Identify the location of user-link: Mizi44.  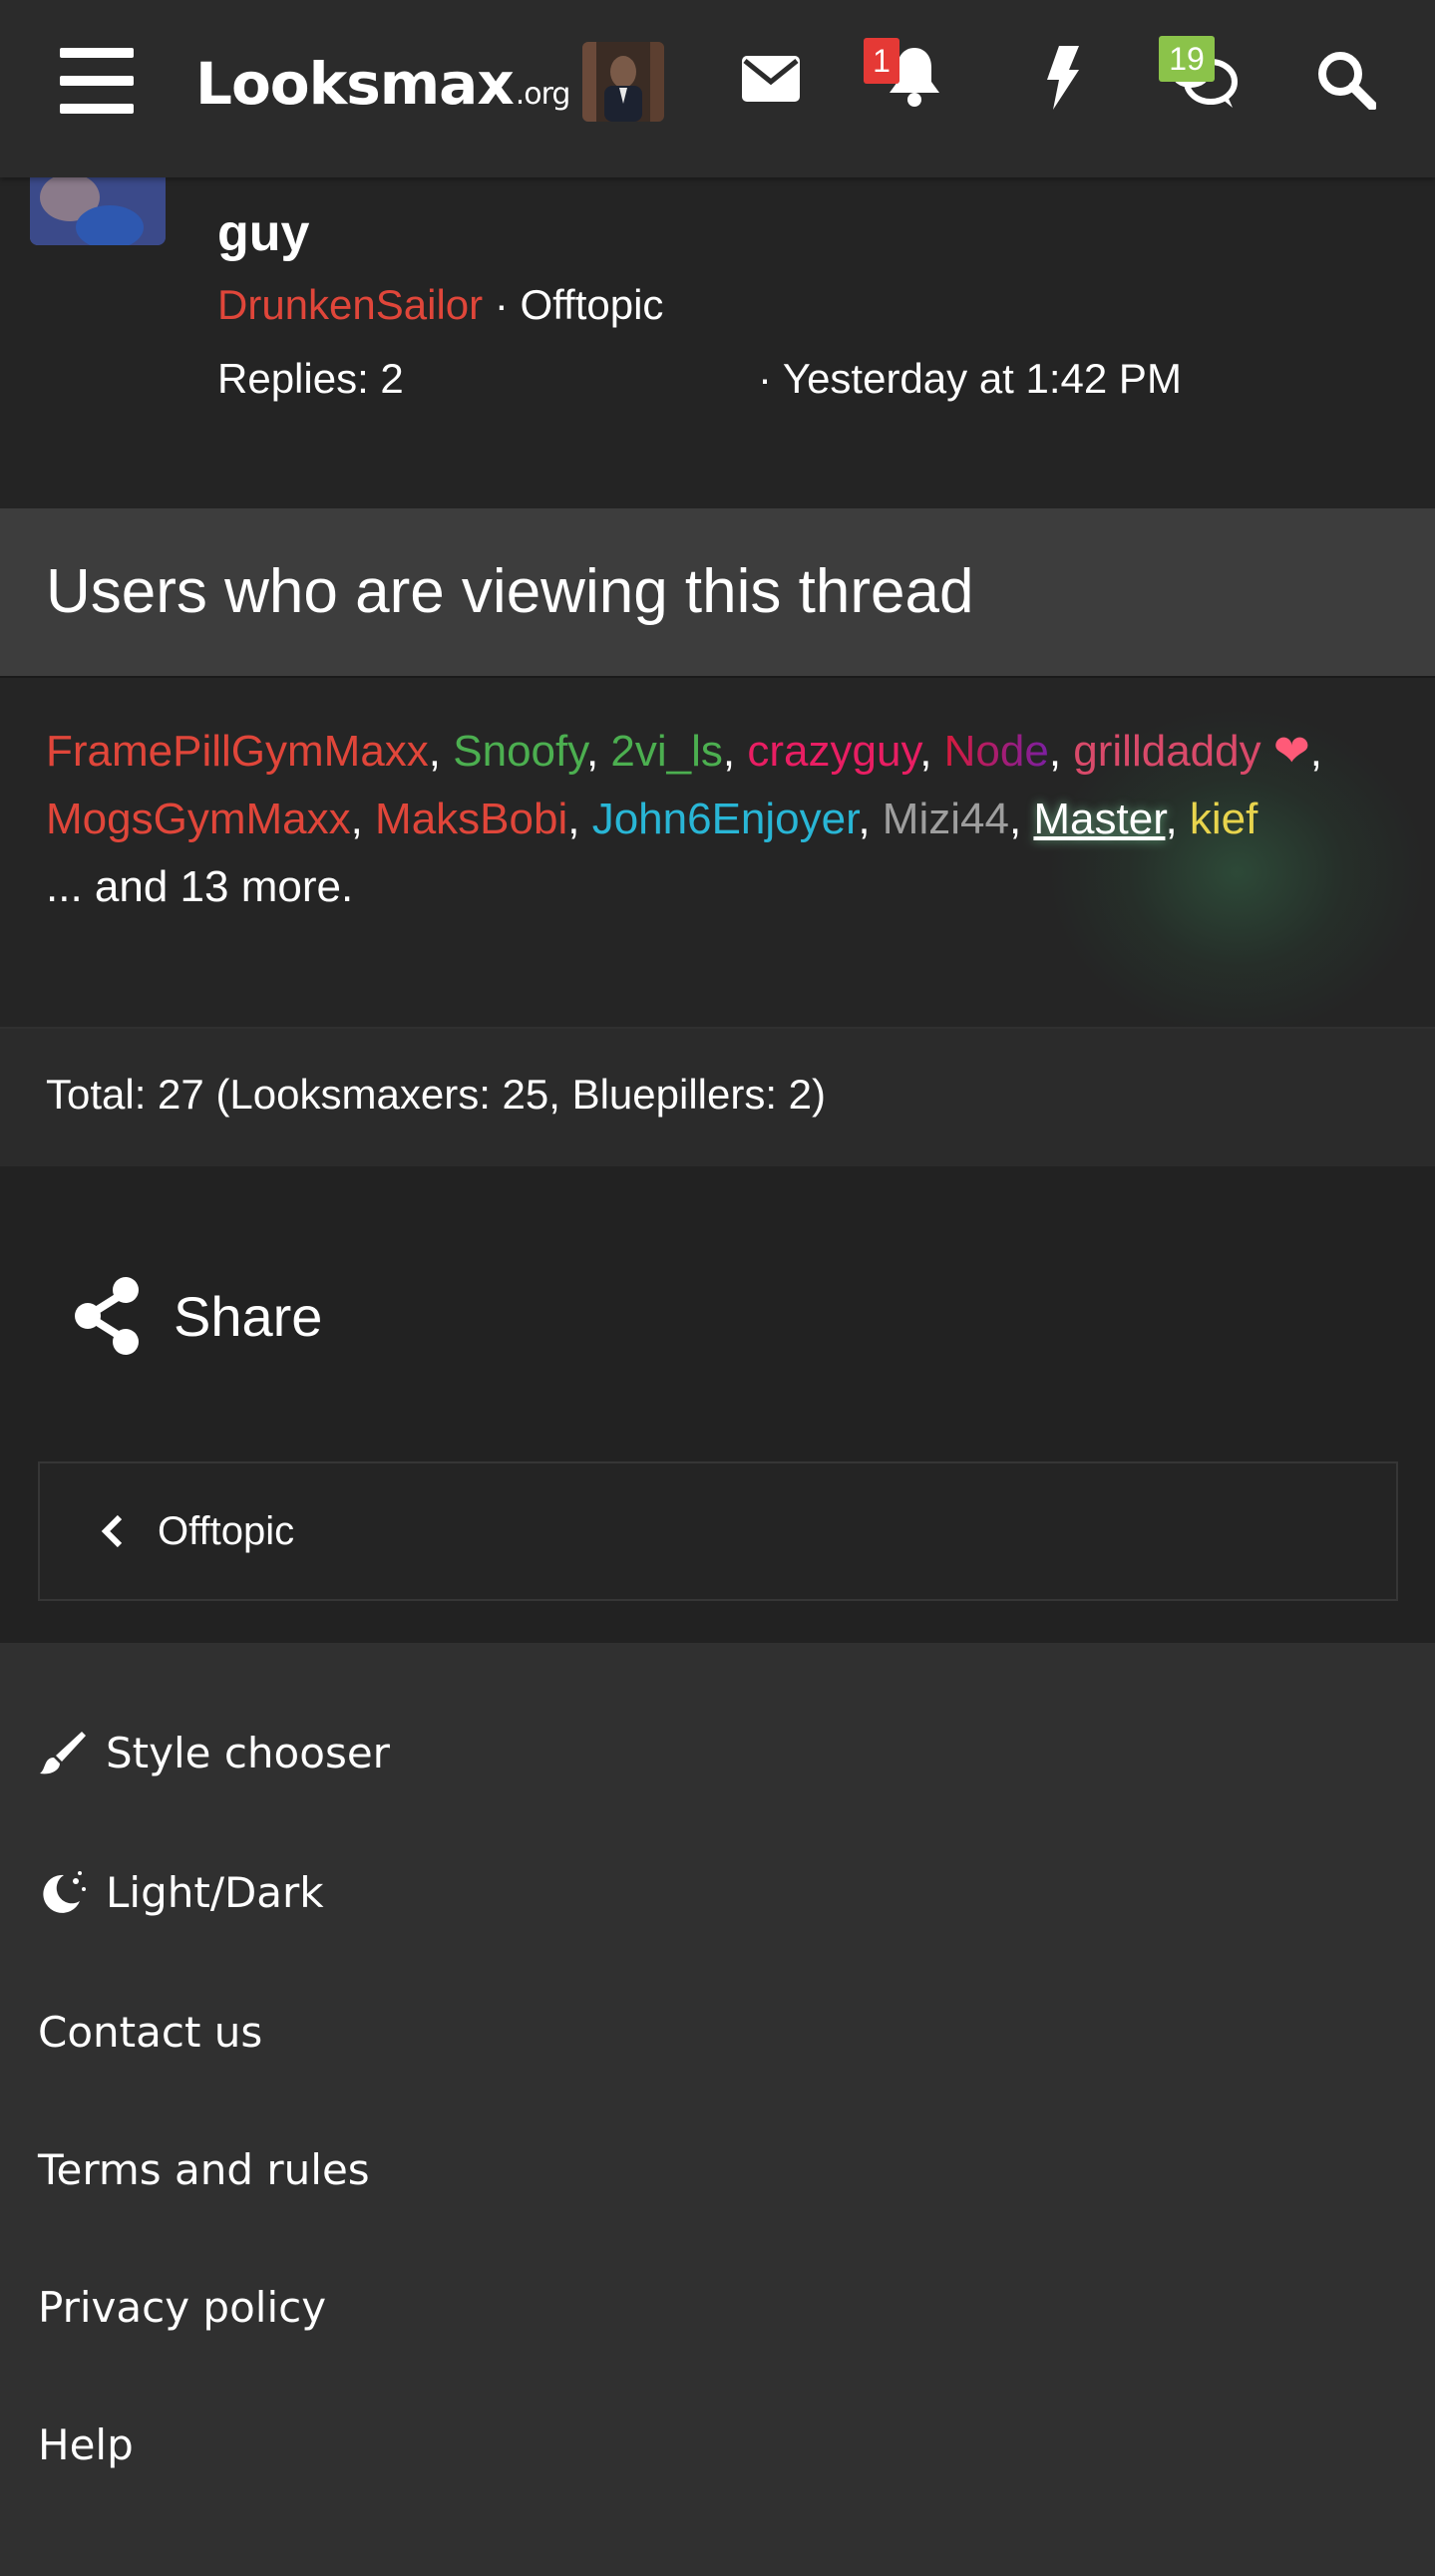
(946, 819).